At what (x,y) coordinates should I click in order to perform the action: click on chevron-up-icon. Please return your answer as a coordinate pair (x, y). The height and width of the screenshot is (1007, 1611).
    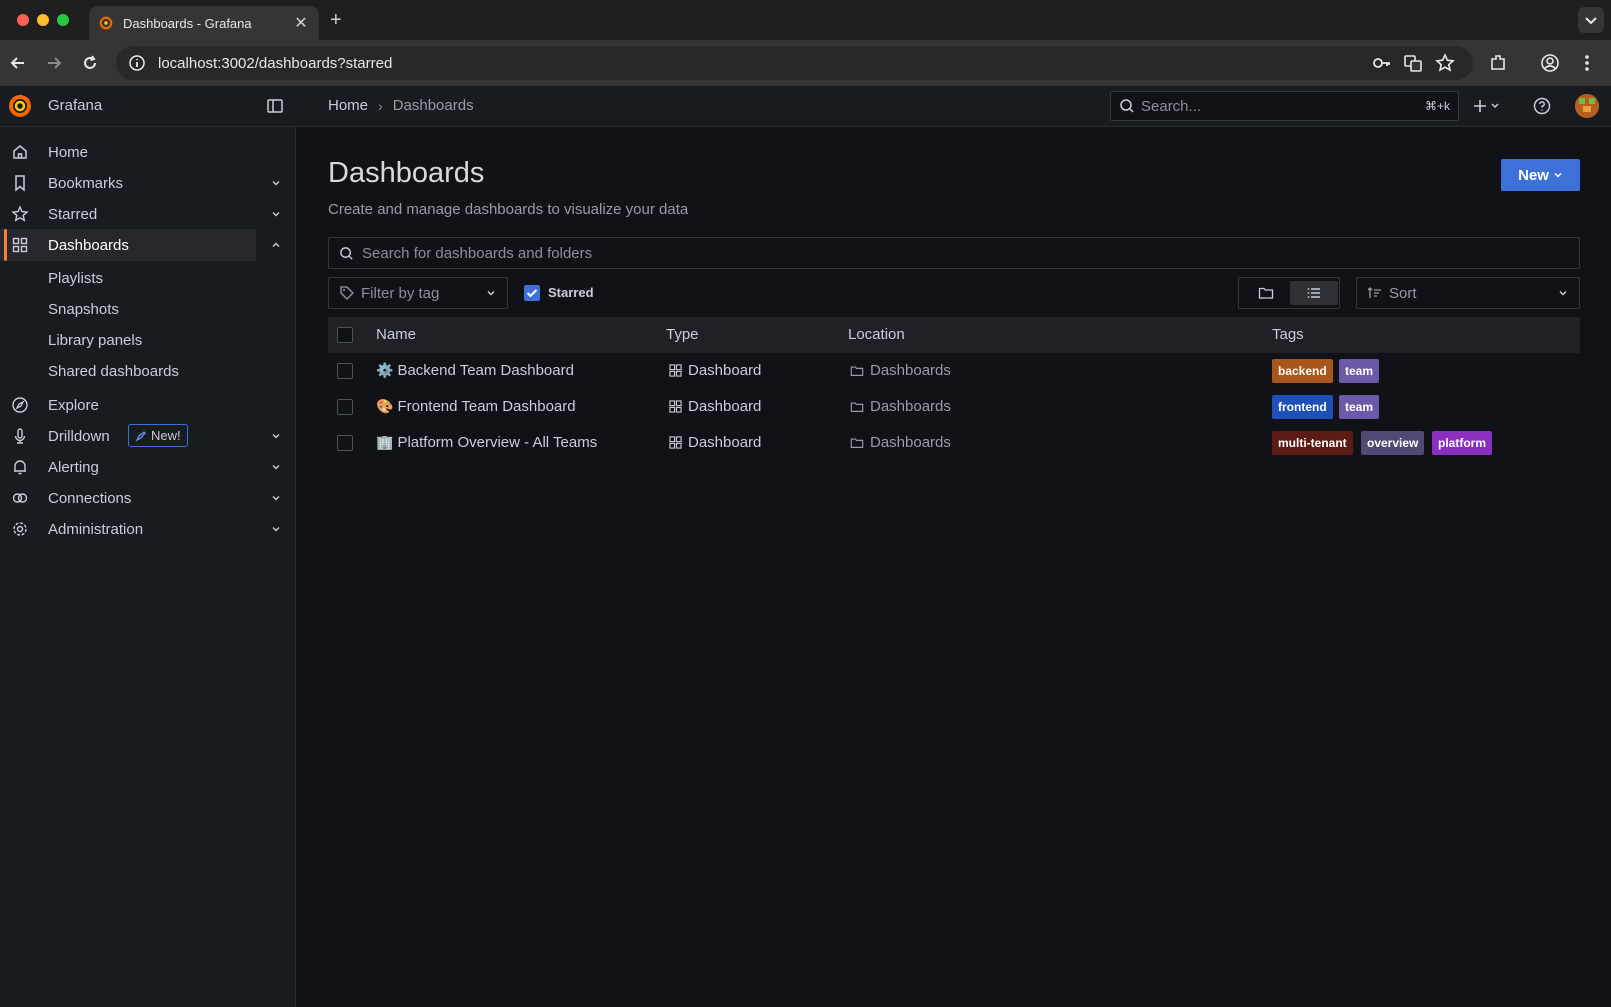
    Looking at the image, I should click on (276, 245).